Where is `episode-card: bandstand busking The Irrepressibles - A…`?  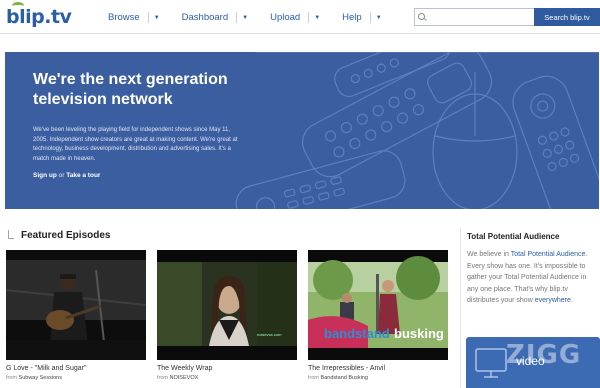
episode-card: bandstand busking The Irrepressibles - A… is located at coordinates (378, 315).